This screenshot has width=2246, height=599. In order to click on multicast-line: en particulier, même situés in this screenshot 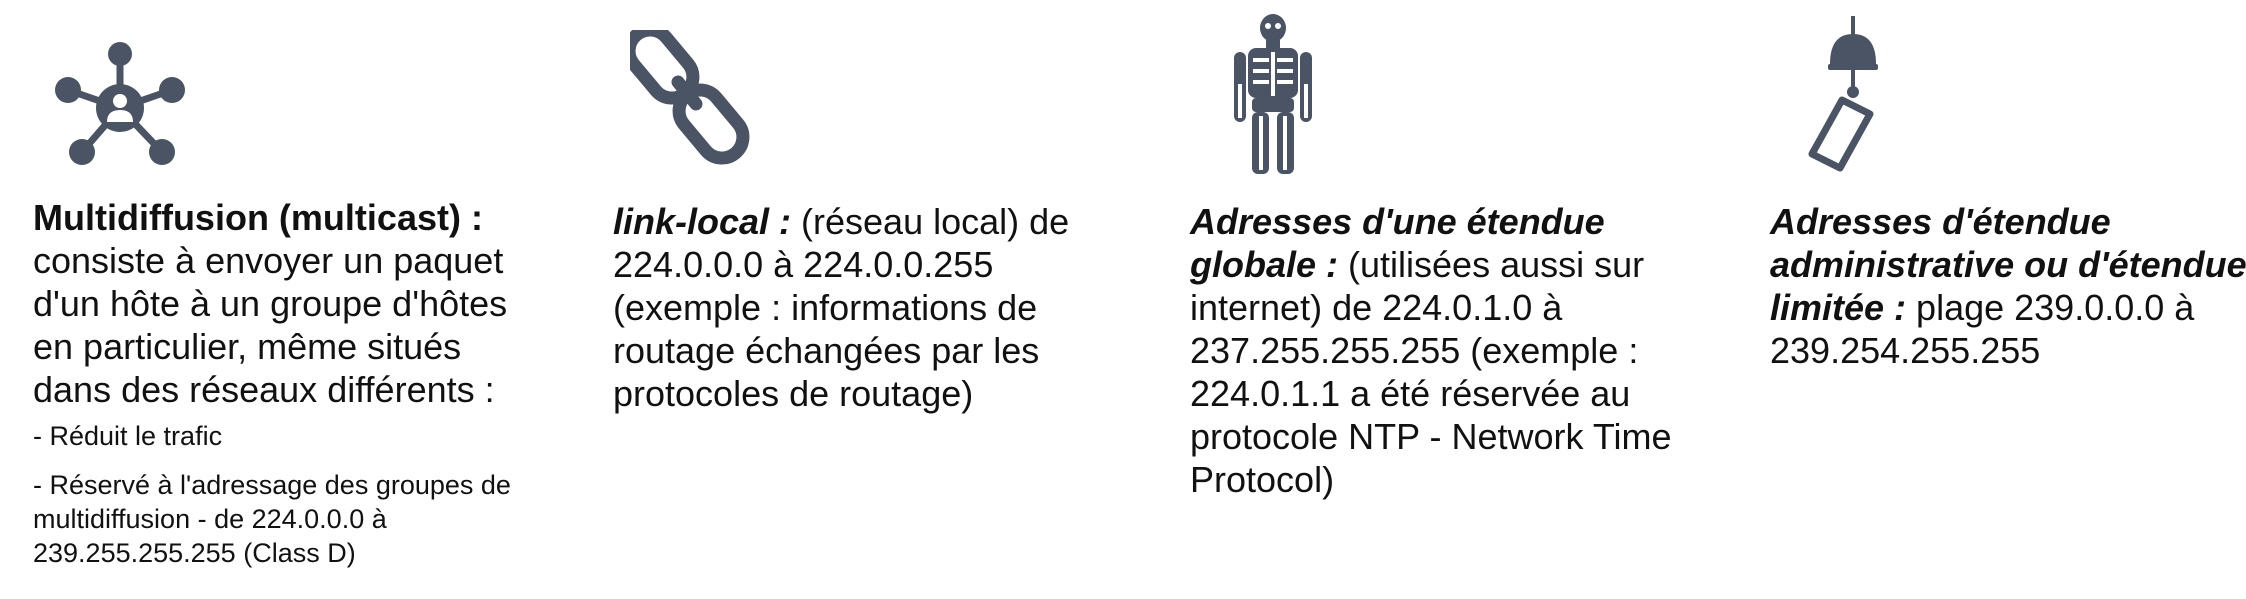, I will do `click(247, 346)`.